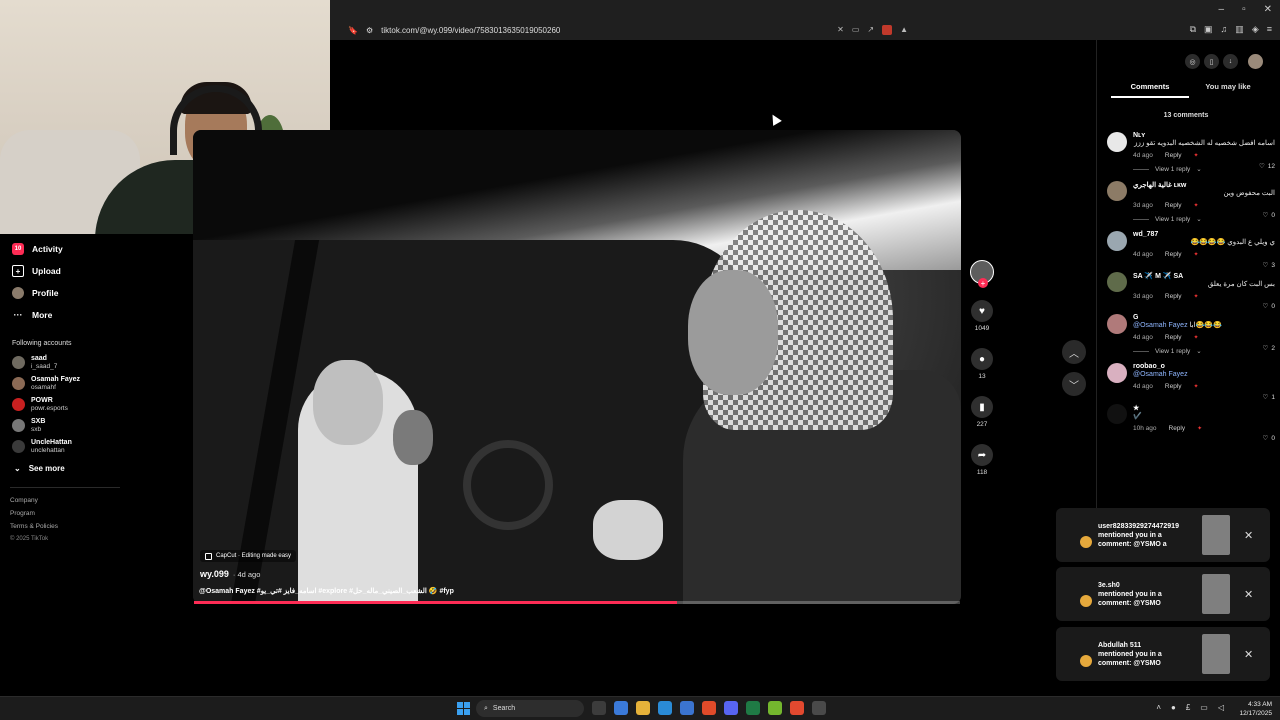 The height and width of the screenshot is (720, 1280). I want to click on nav-profile: Profile, so click(95, 293).